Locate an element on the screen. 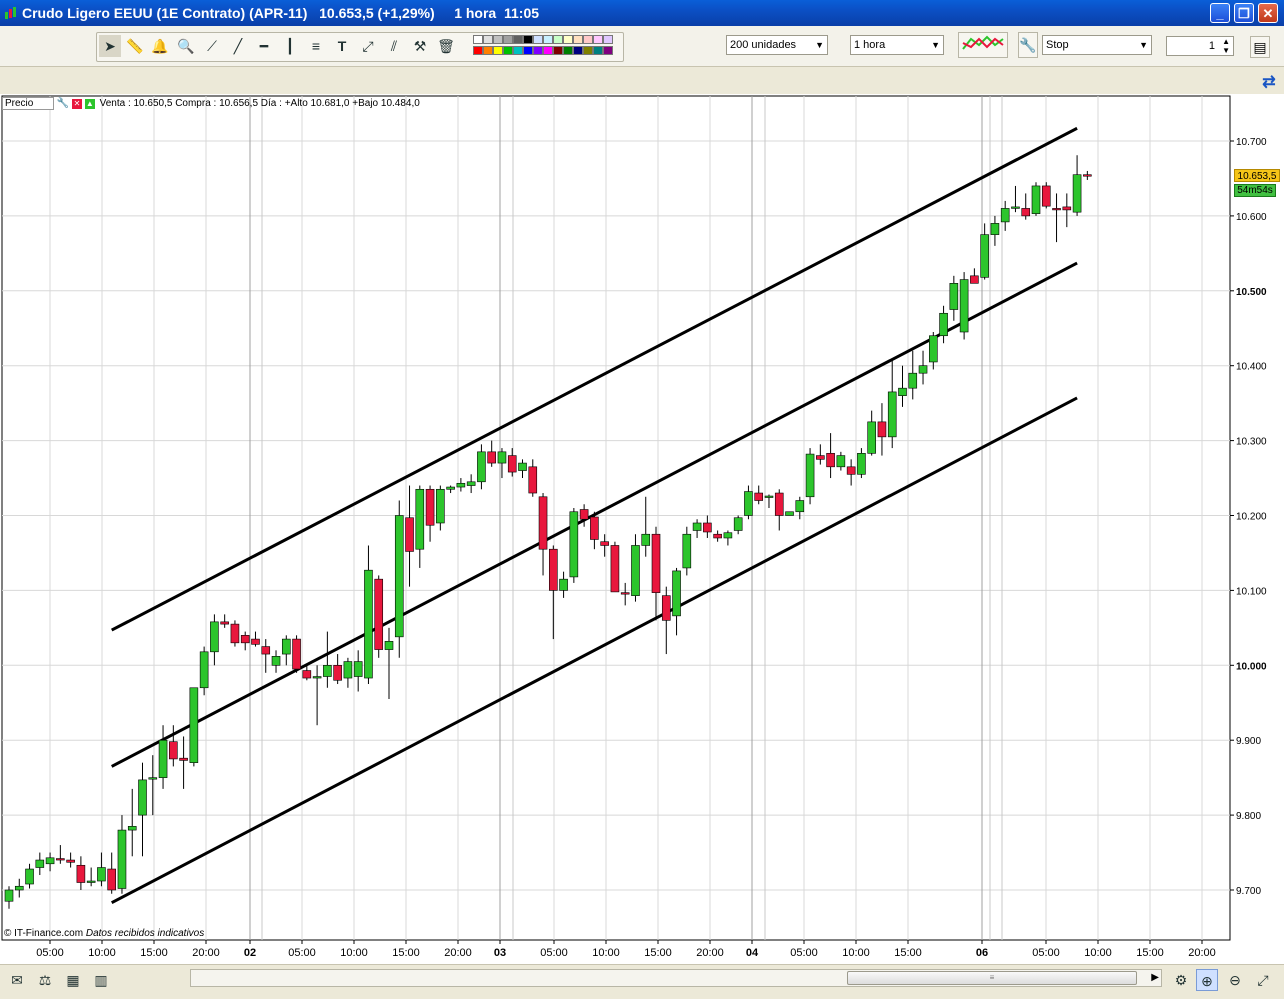 The image size is (1284, 999). chart-type-icon: ▥ is located at coordinates (101, 980).